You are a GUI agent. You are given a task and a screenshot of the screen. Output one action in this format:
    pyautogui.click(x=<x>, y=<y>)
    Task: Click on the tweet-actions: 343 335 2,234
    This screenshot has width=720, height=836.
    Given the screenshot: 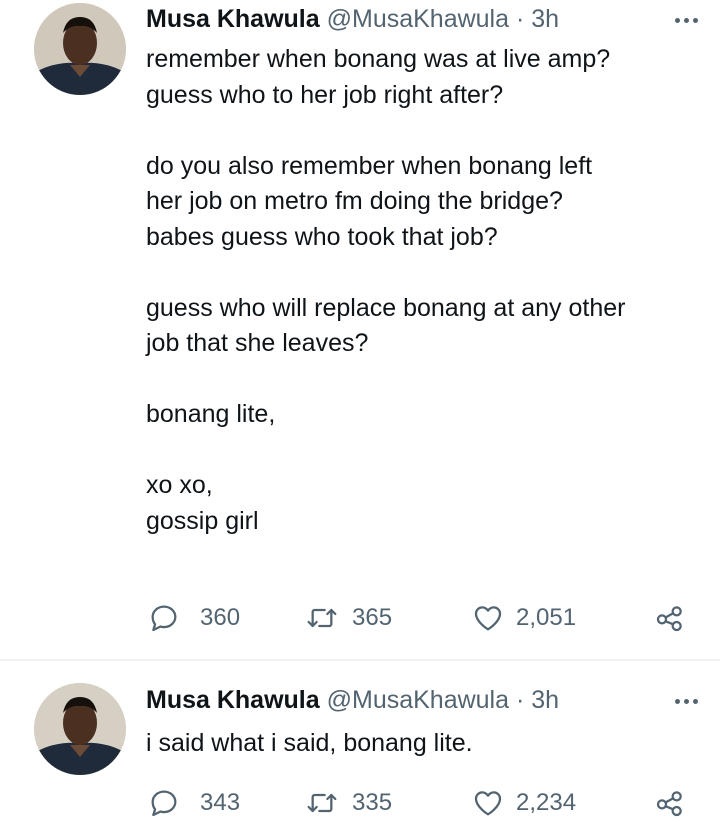 What is the action you would take?
    pyautogui.click(x=426, y=803)
    